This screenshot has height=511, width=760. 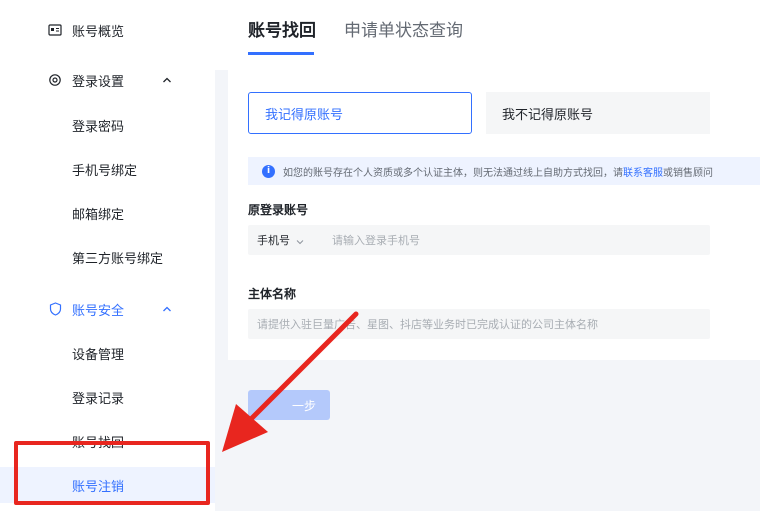 I want to click on sidebar-item-phone-bind: 手机号绑定, so click(x=107, y=169).